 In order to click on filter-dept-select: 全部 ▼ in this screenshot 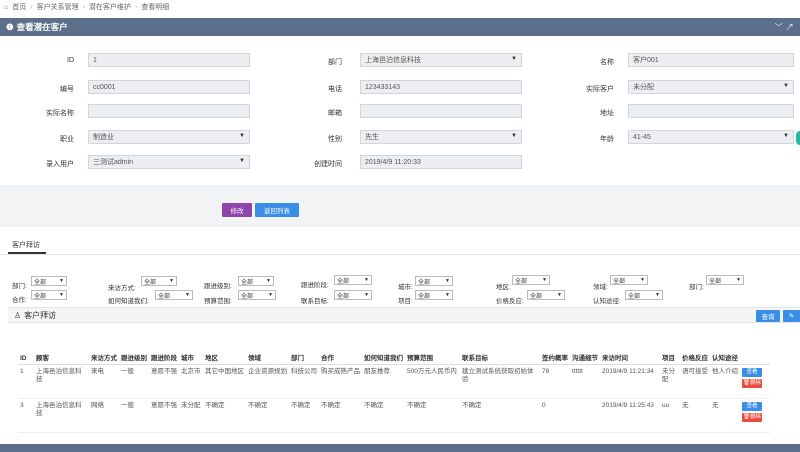, I will do `click(49, 281)`.